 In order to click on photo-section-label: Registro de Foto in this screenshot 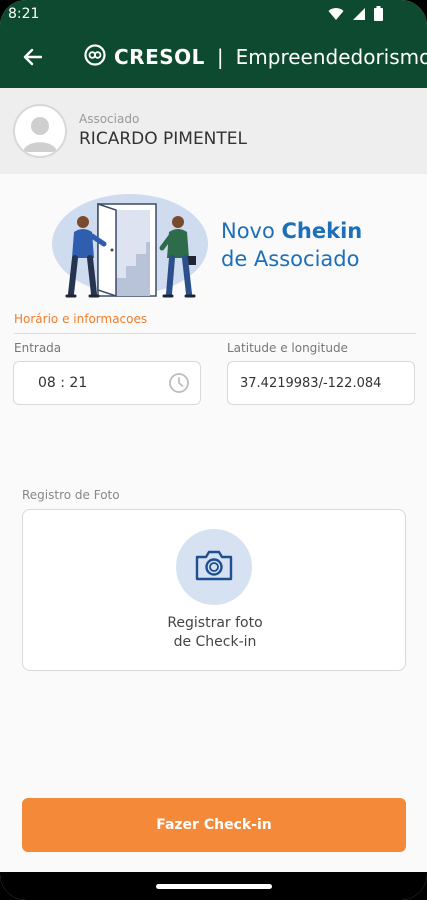, I will do `click(71, 495)`.